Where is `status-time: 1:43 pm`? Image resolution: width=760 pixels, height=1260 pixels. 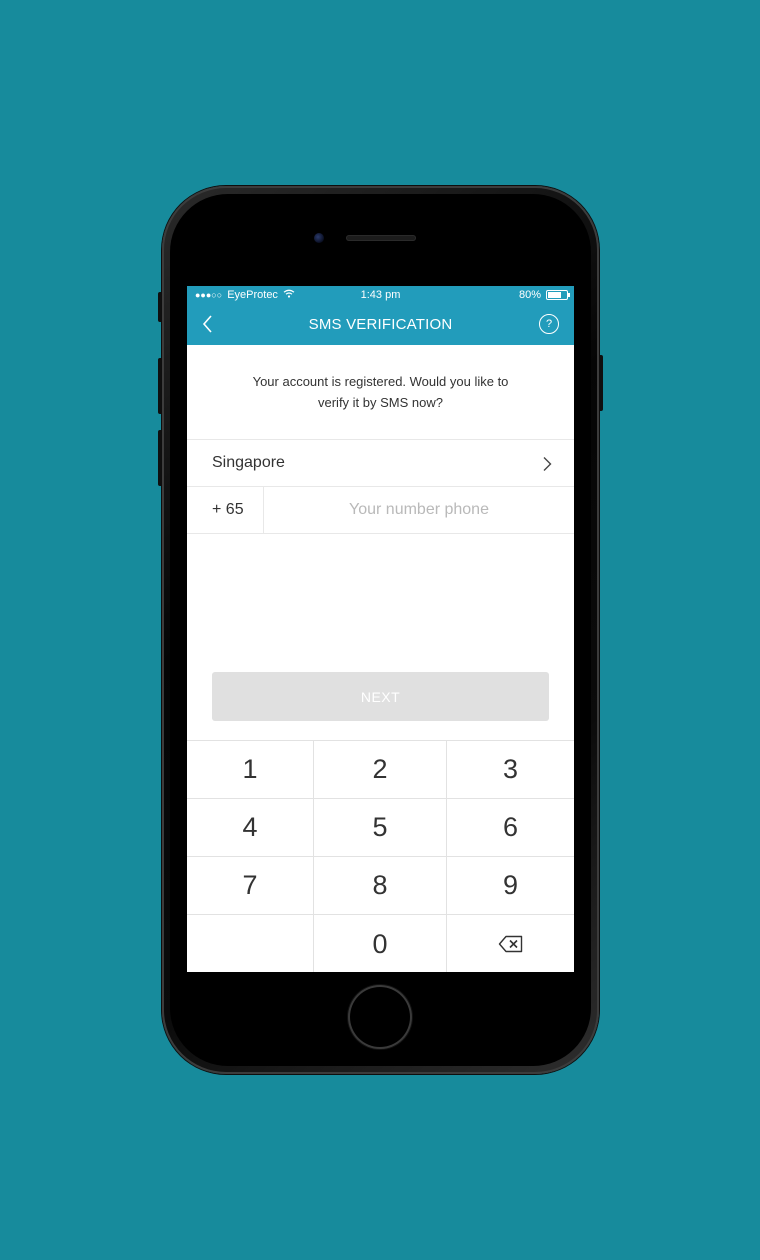
status-time: 1:43 pm is located at coordinates (380, 294).